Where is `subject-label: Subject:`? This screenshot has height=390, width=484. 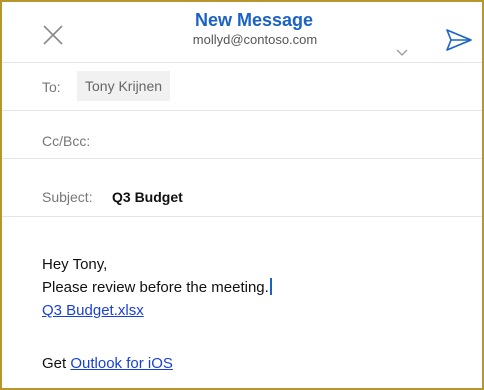
subject-label: Subject: is located at coordinates (67, 197).